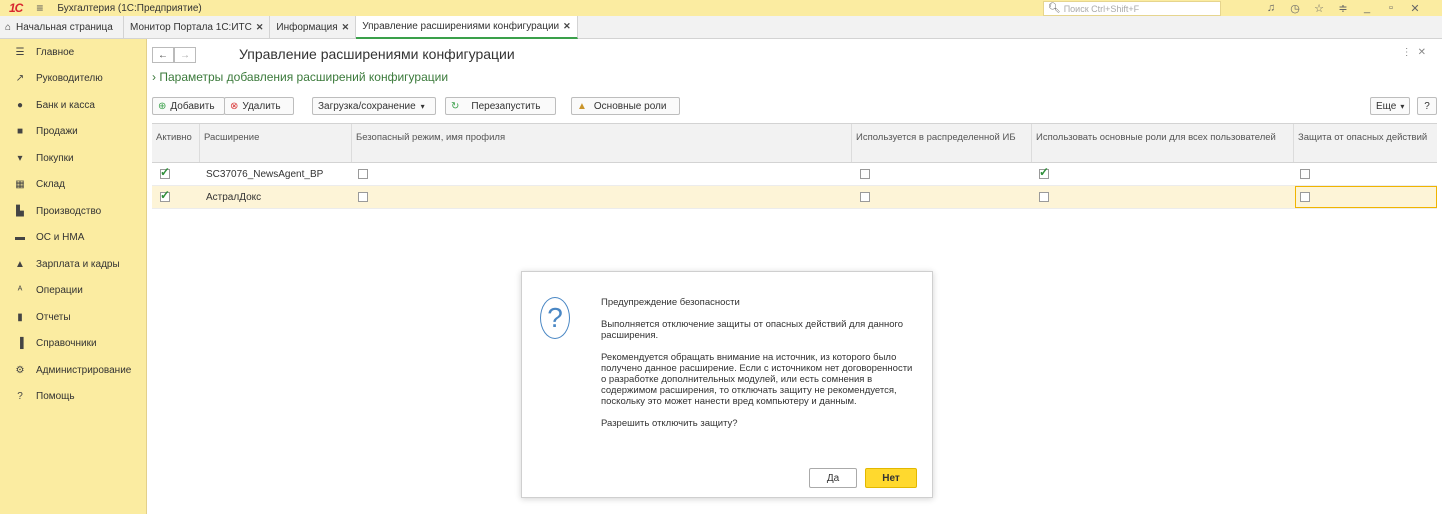 The image size is (1442, 514). I want to click on tab-extensions: Управление расширениями конфигурации ✕, so click(467, 27).